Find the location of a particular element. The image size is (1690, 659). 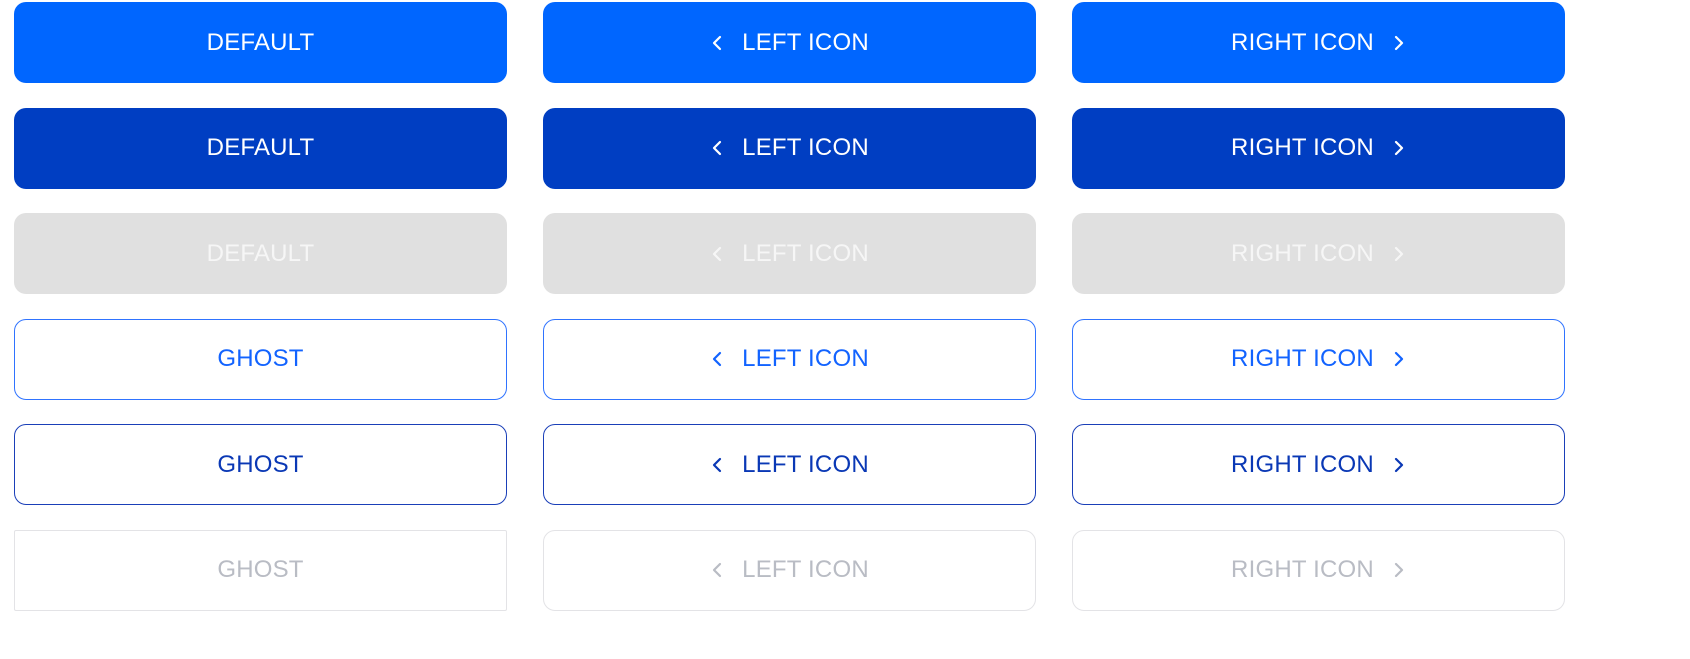

primary-hover-left-icon-button: LEFT ICON is located at coordinates (789, 148).